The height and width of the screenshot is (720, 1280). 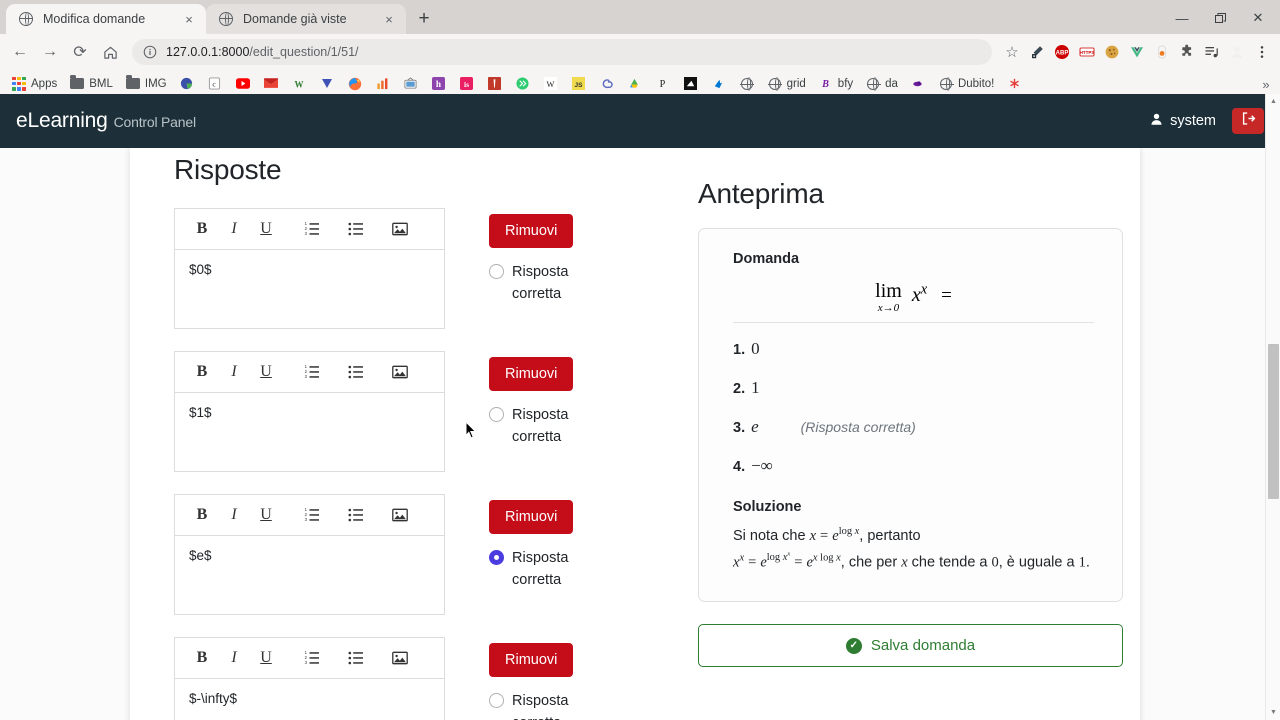 I want to click on answer-text: $1$, so click(x=309, y=432).